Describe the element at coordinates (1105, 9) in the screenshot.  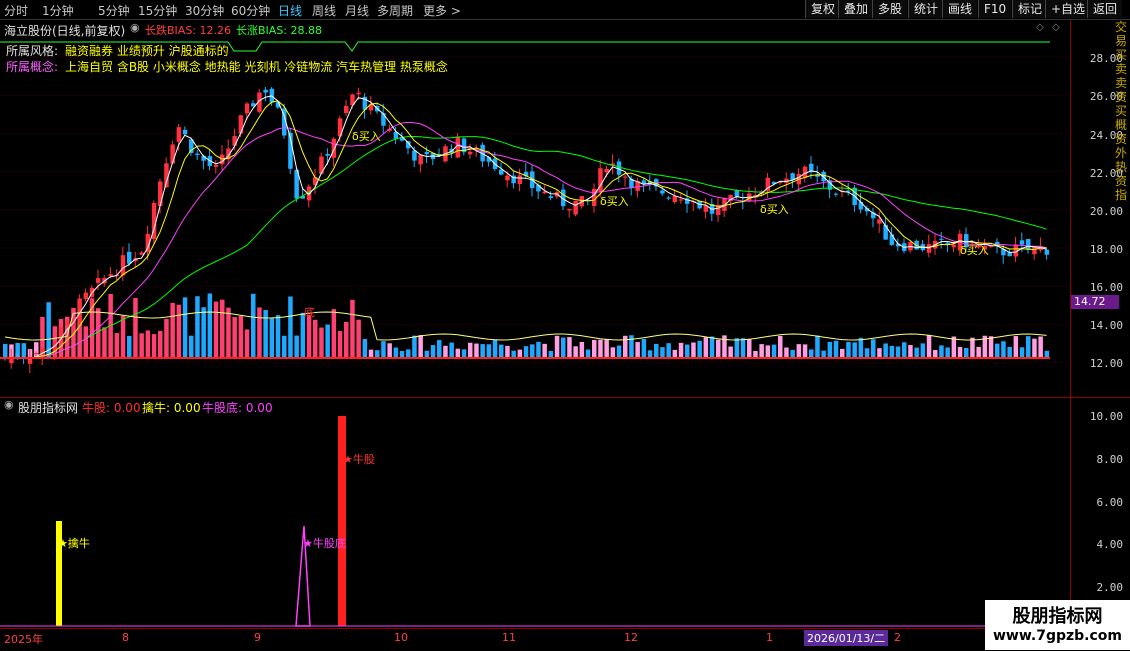
I see `back-button: 返回` at that location.